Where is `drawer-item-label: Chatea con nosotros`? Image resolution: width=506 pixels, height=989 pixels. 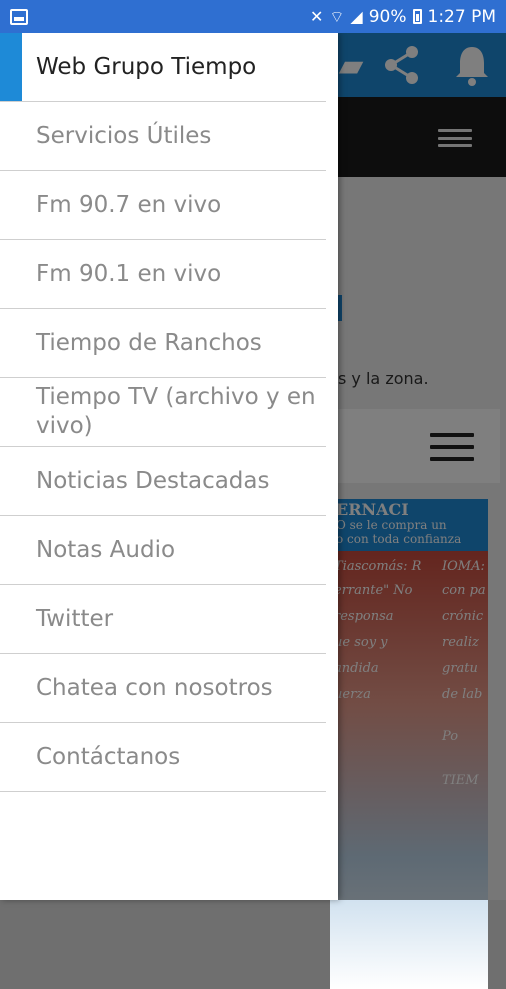 drawer-item-label: Chatea con nosotros is located at coordinates (154, 687).